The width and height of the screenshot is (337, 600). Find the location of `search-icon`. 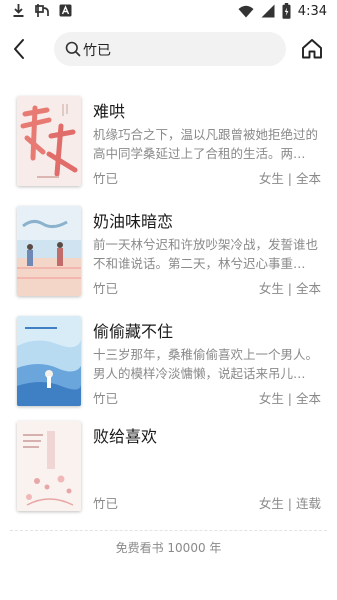

search-icon is located at coordinates (73, 51).